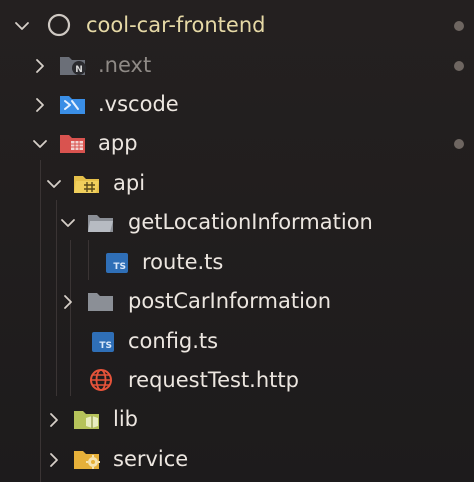  I want to click on tree-item-config-ts-file: TS config.ts, so click(237, 341).